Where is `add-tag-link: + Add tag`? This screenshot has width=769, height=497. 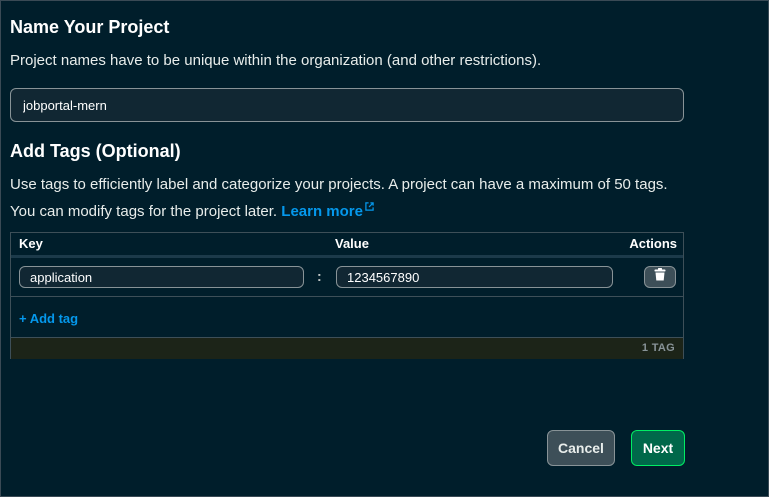 add-tag-link: + Add tag is located at coordinates (48, 318).